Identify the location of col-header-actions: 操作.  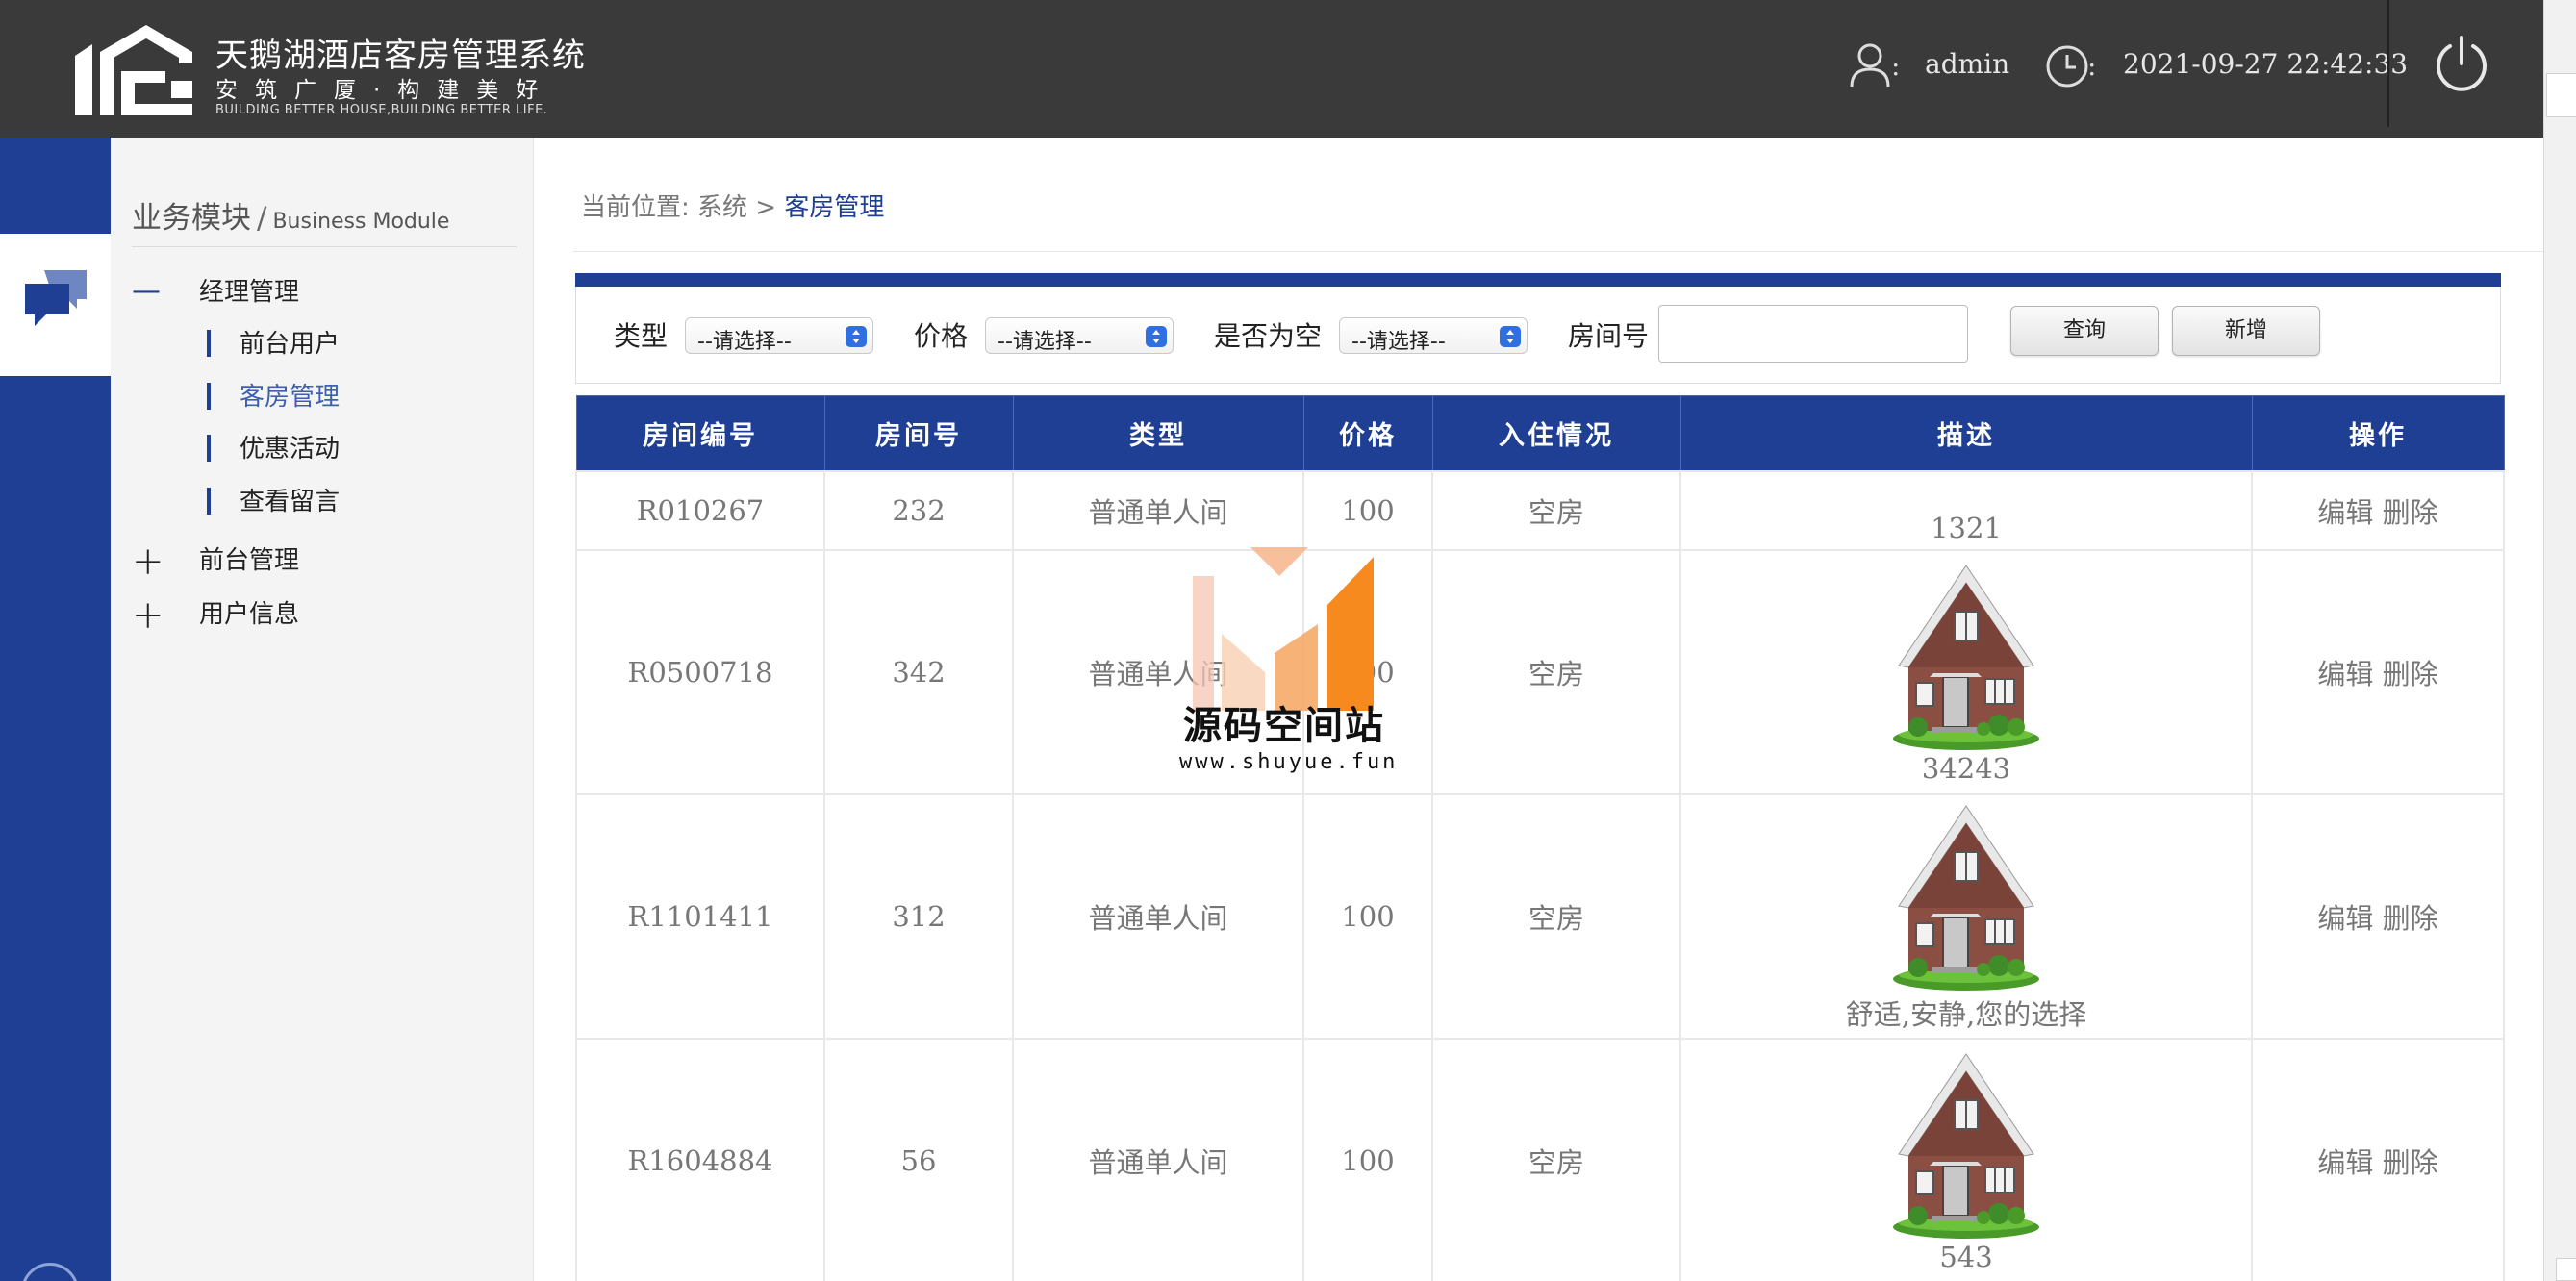
(2378, 433).